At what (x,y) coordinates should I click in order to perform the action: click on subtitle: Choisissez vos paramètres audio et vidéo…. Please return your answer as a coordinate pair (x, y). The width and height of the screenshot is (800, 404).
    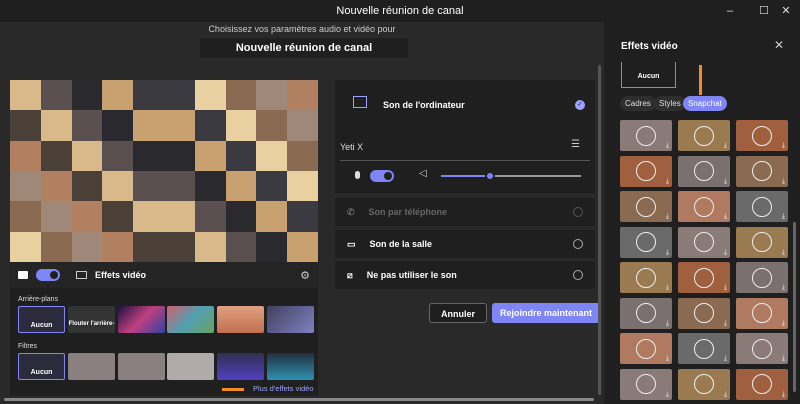
    Looking at the image, I should click on (302, 29).